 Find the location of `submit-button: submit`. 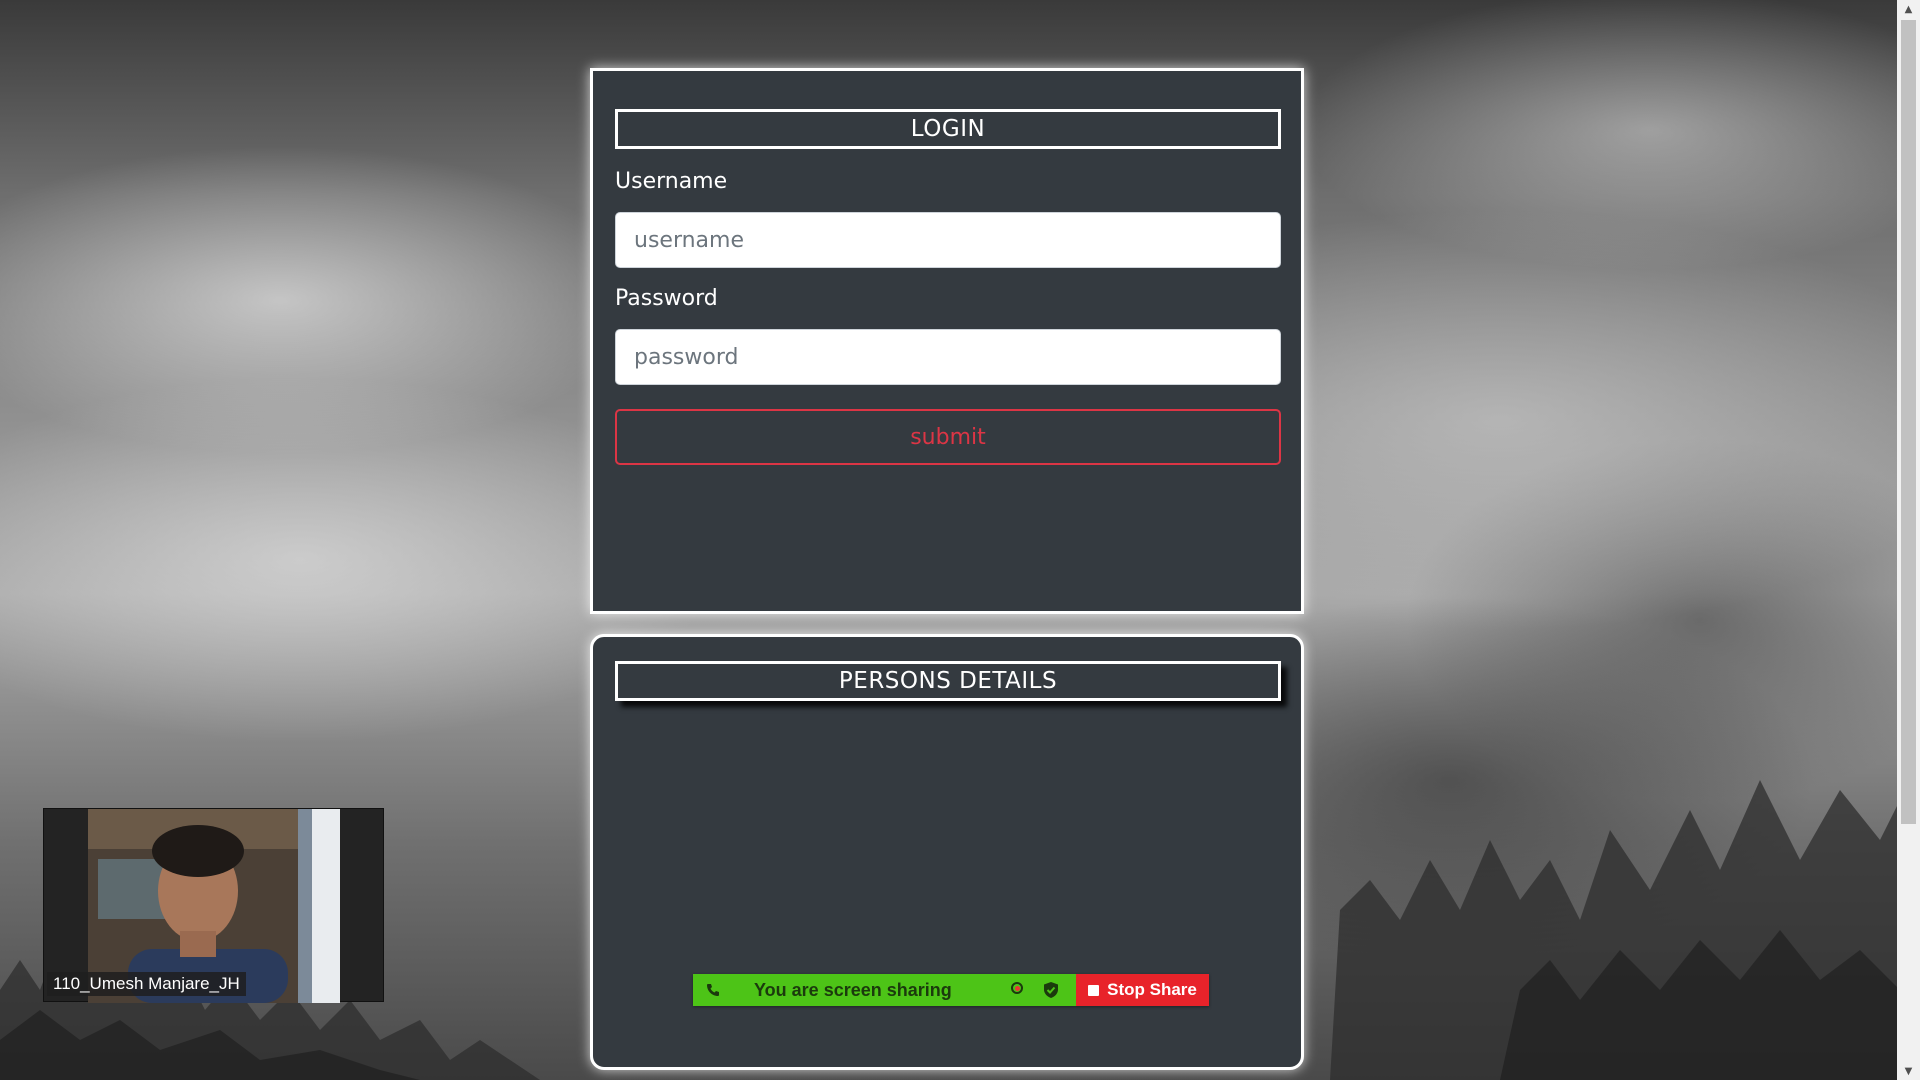

submit-button: submit is located at coordinates (948, 437).